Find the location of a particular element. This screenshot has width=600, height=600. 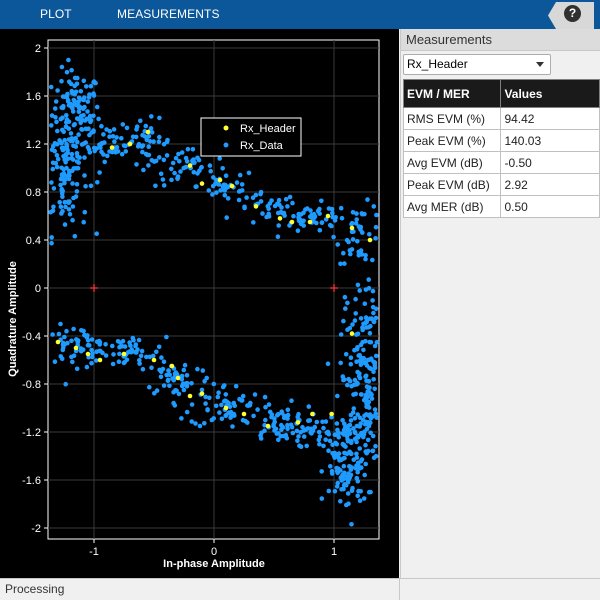

metric-value: 2.92 is located at coordinates (550, 184).